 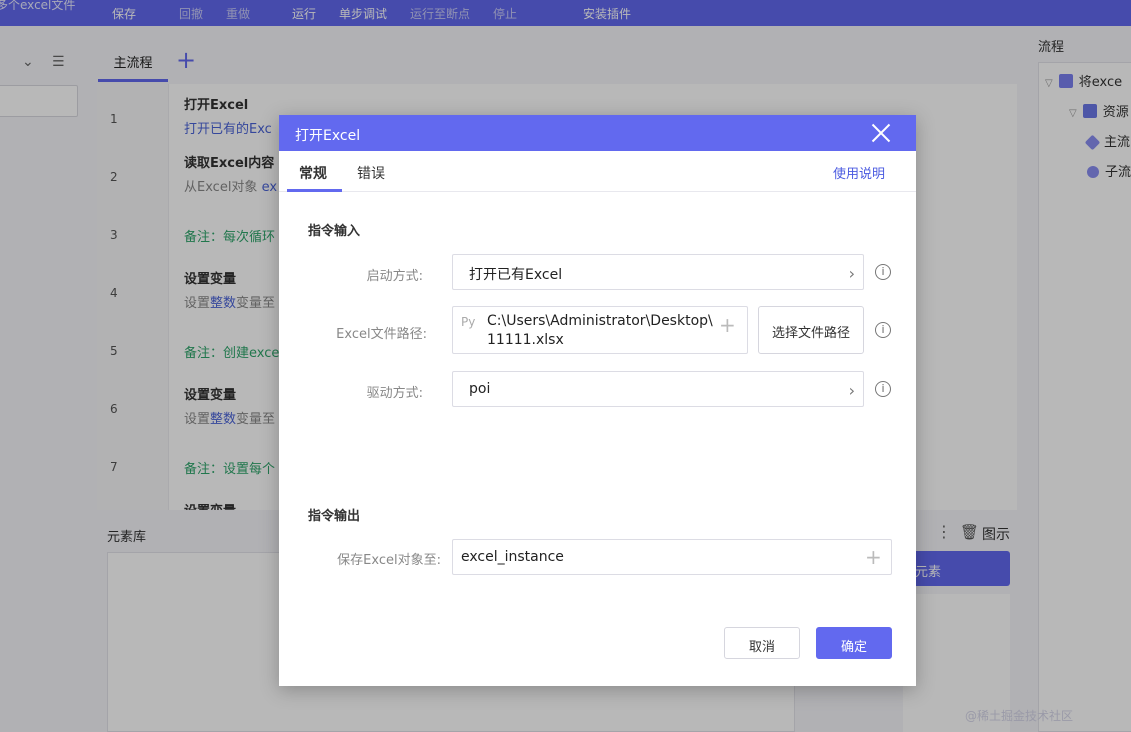 I want to click on dialog-tabs: 常规 错误 使用说明, so click(x=597, y=171).